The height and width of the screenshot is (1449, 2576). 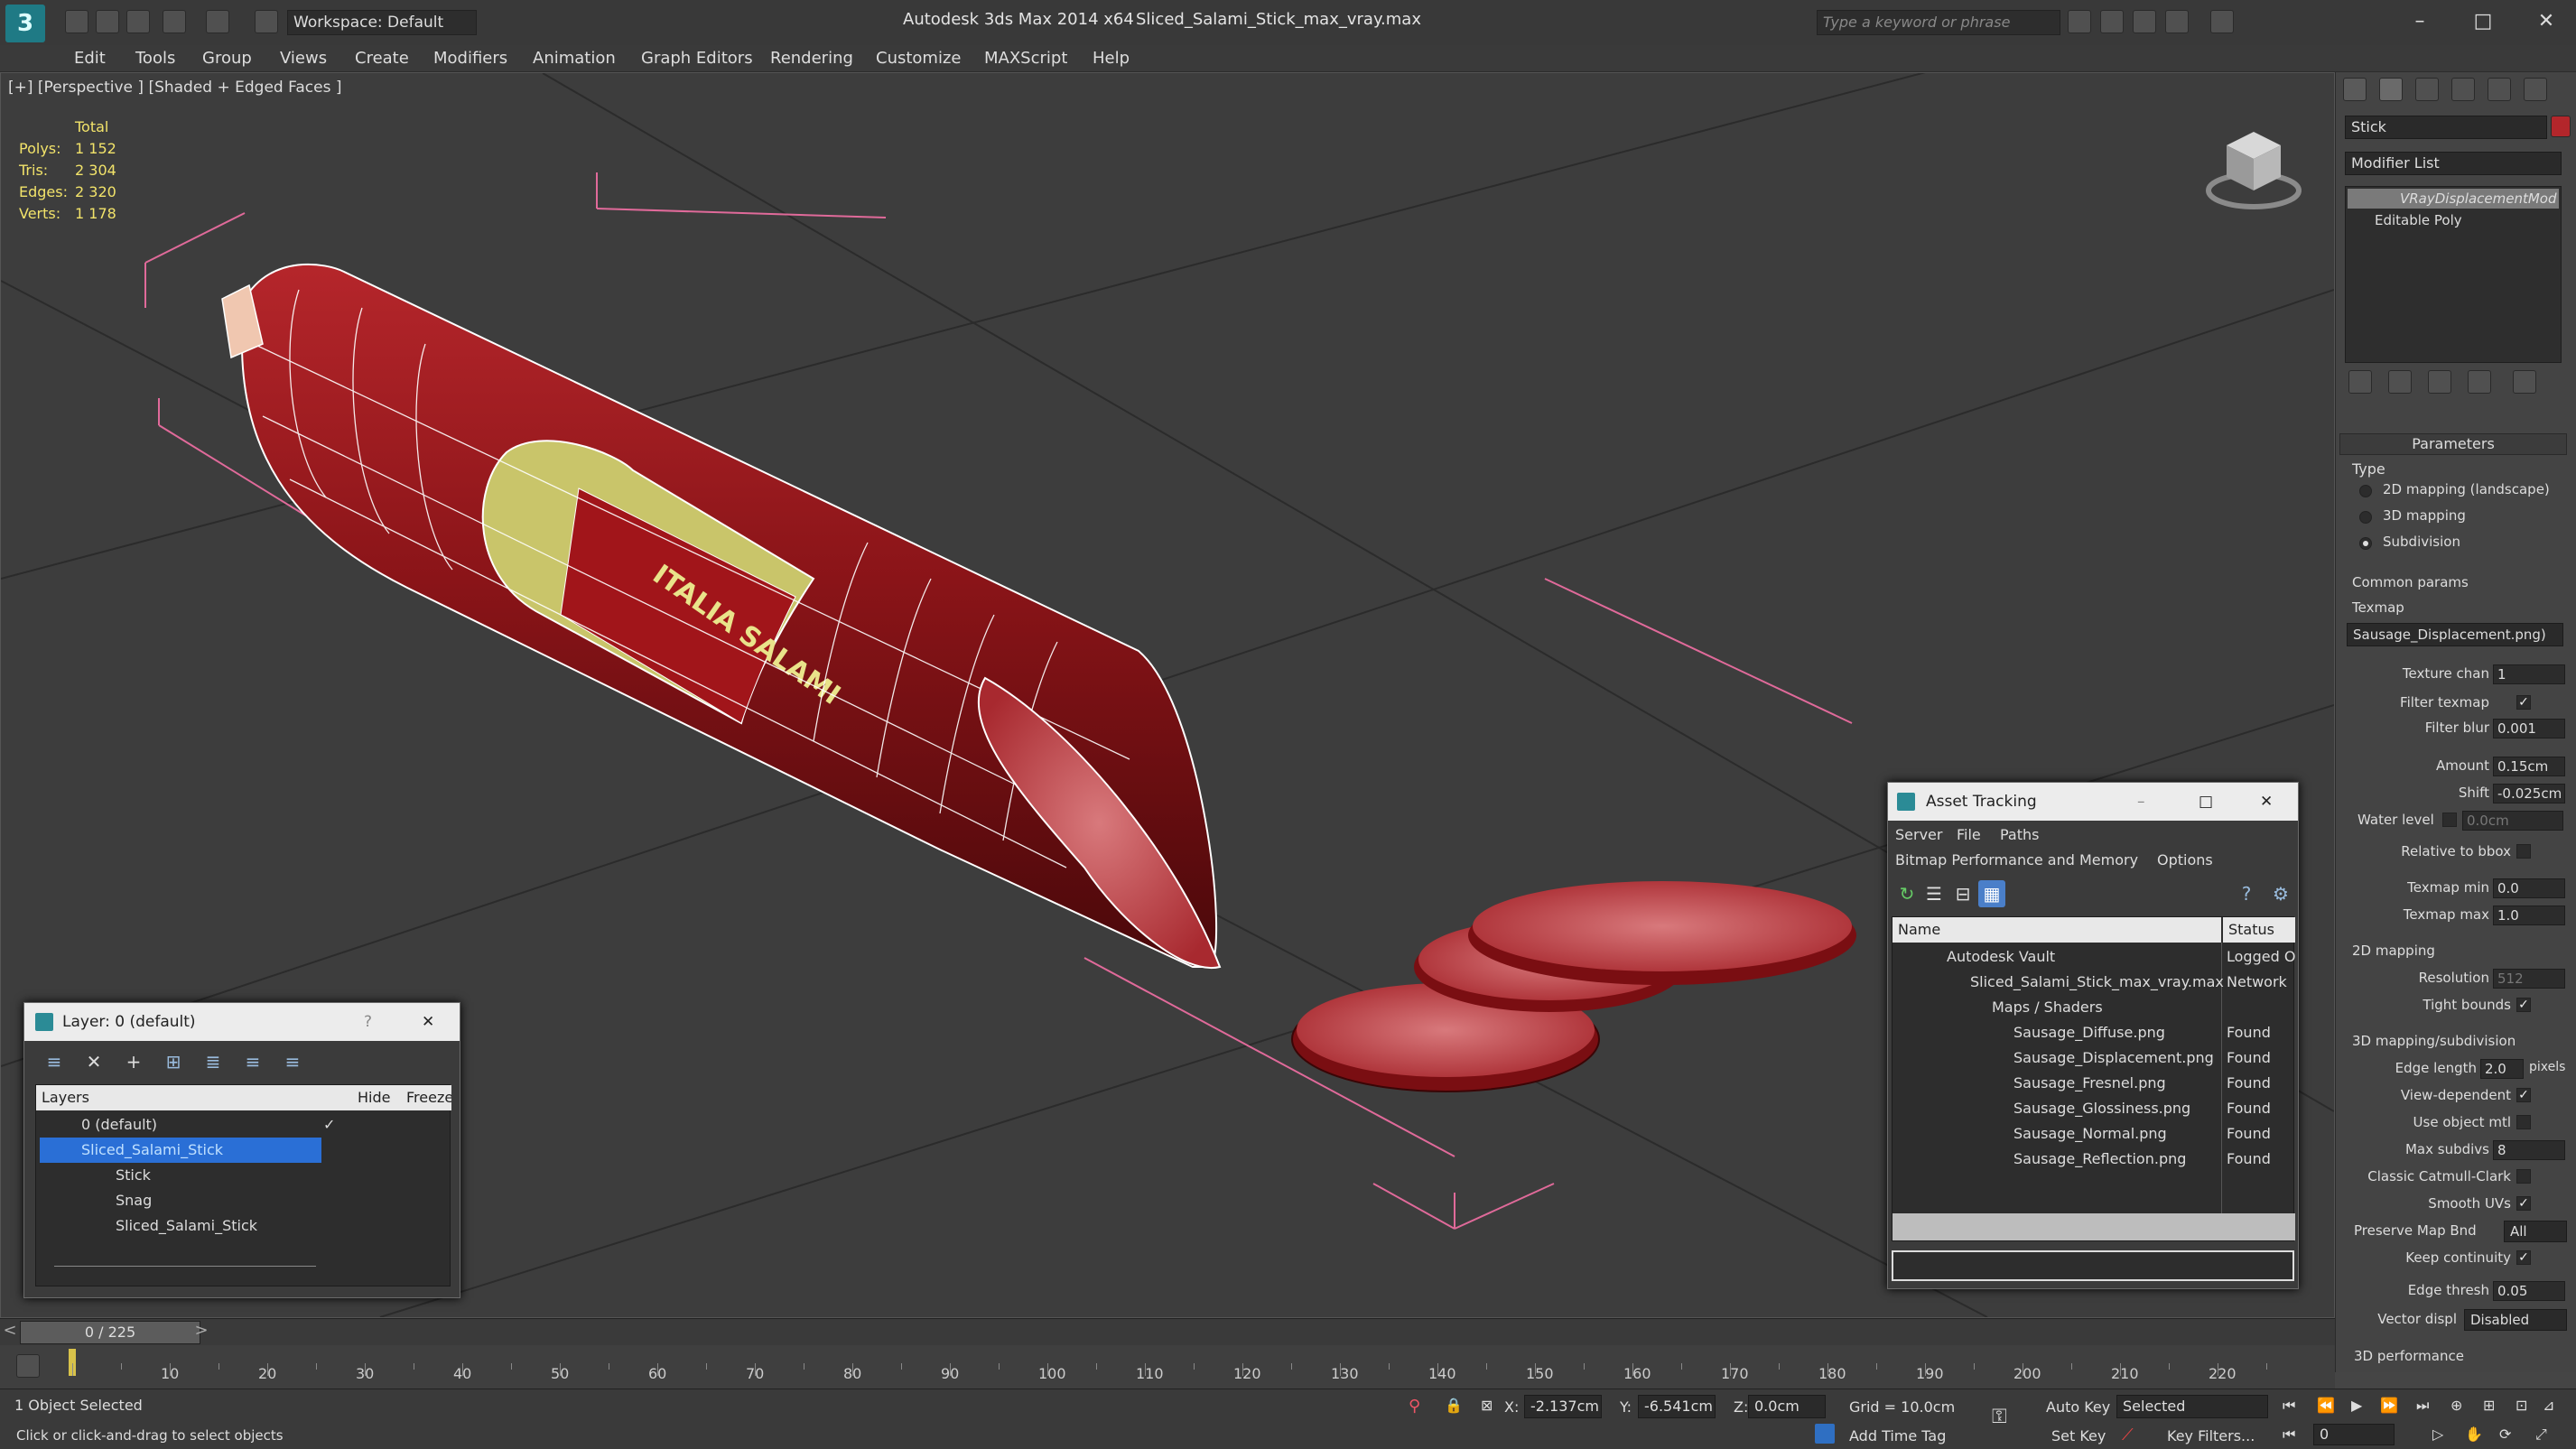 I want to click on new-file-icon, so click(x=76, y=21).